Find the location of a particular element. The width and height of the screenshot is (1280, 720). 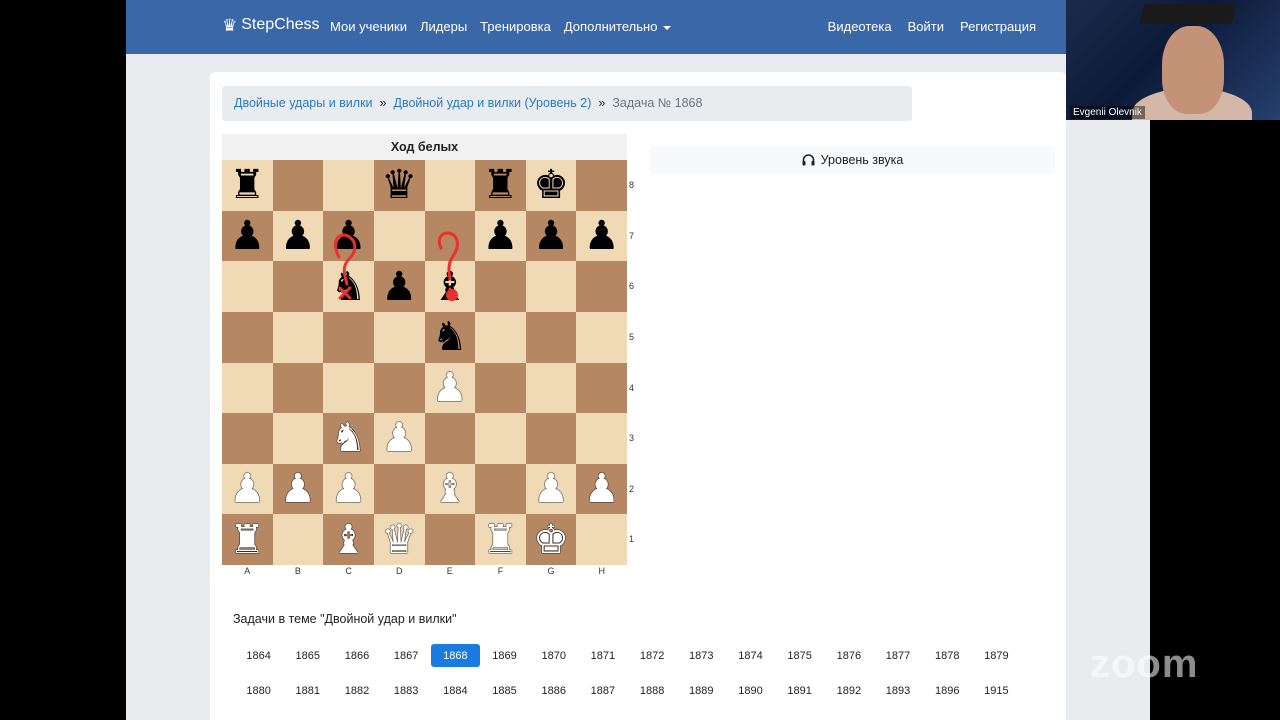

square-c7: ♟ is located at coordinates (348, 236).